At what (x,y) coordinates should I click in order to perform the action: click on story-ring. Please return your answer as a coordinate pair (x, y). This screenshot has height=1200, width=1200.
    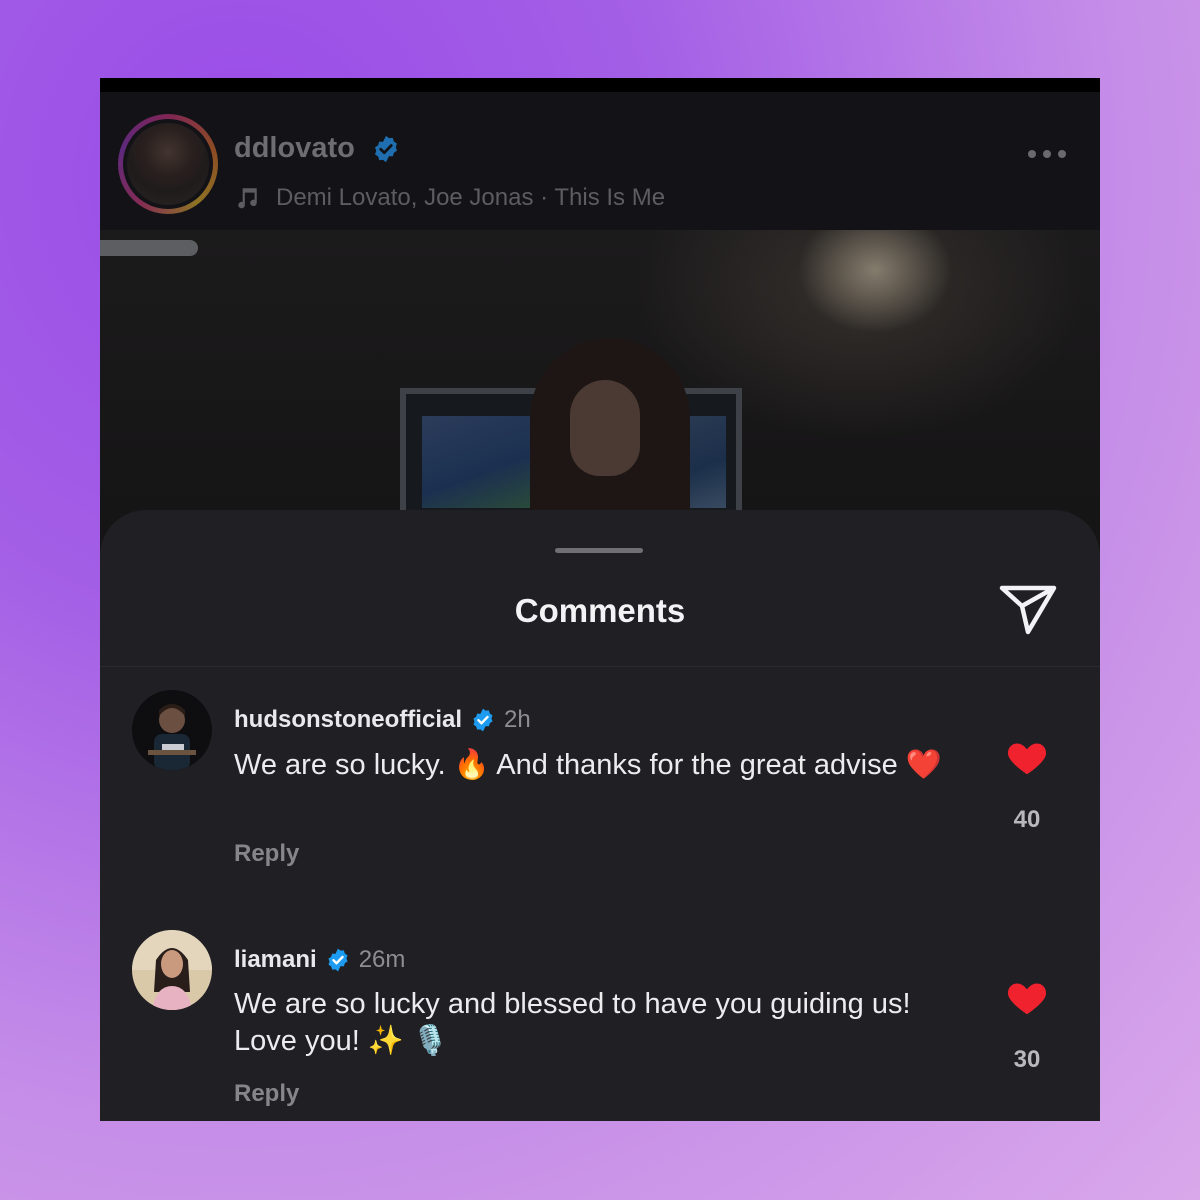
    Looking at the image, I should click on (168, 164).